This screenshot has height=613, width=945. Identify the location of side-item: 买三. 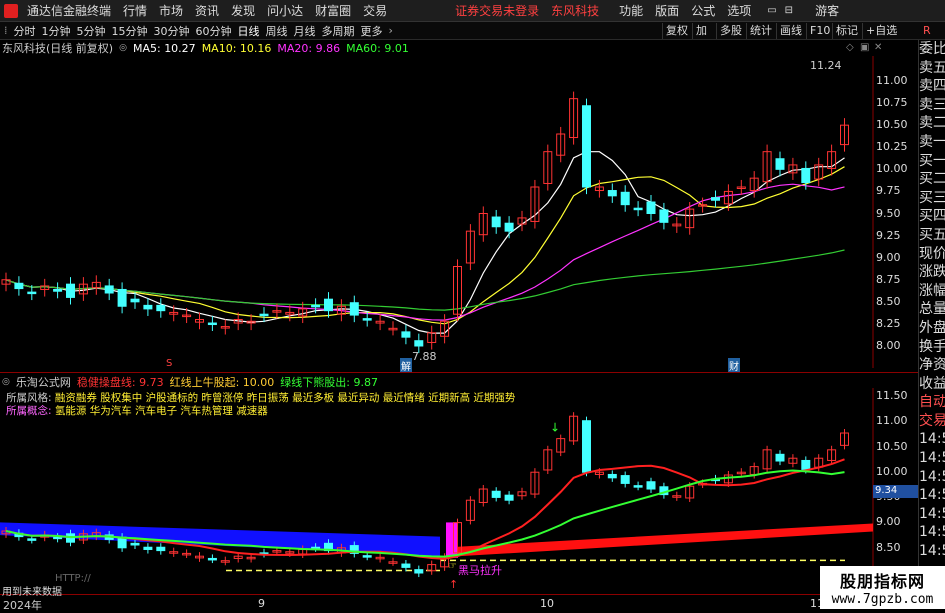
(932, 198).